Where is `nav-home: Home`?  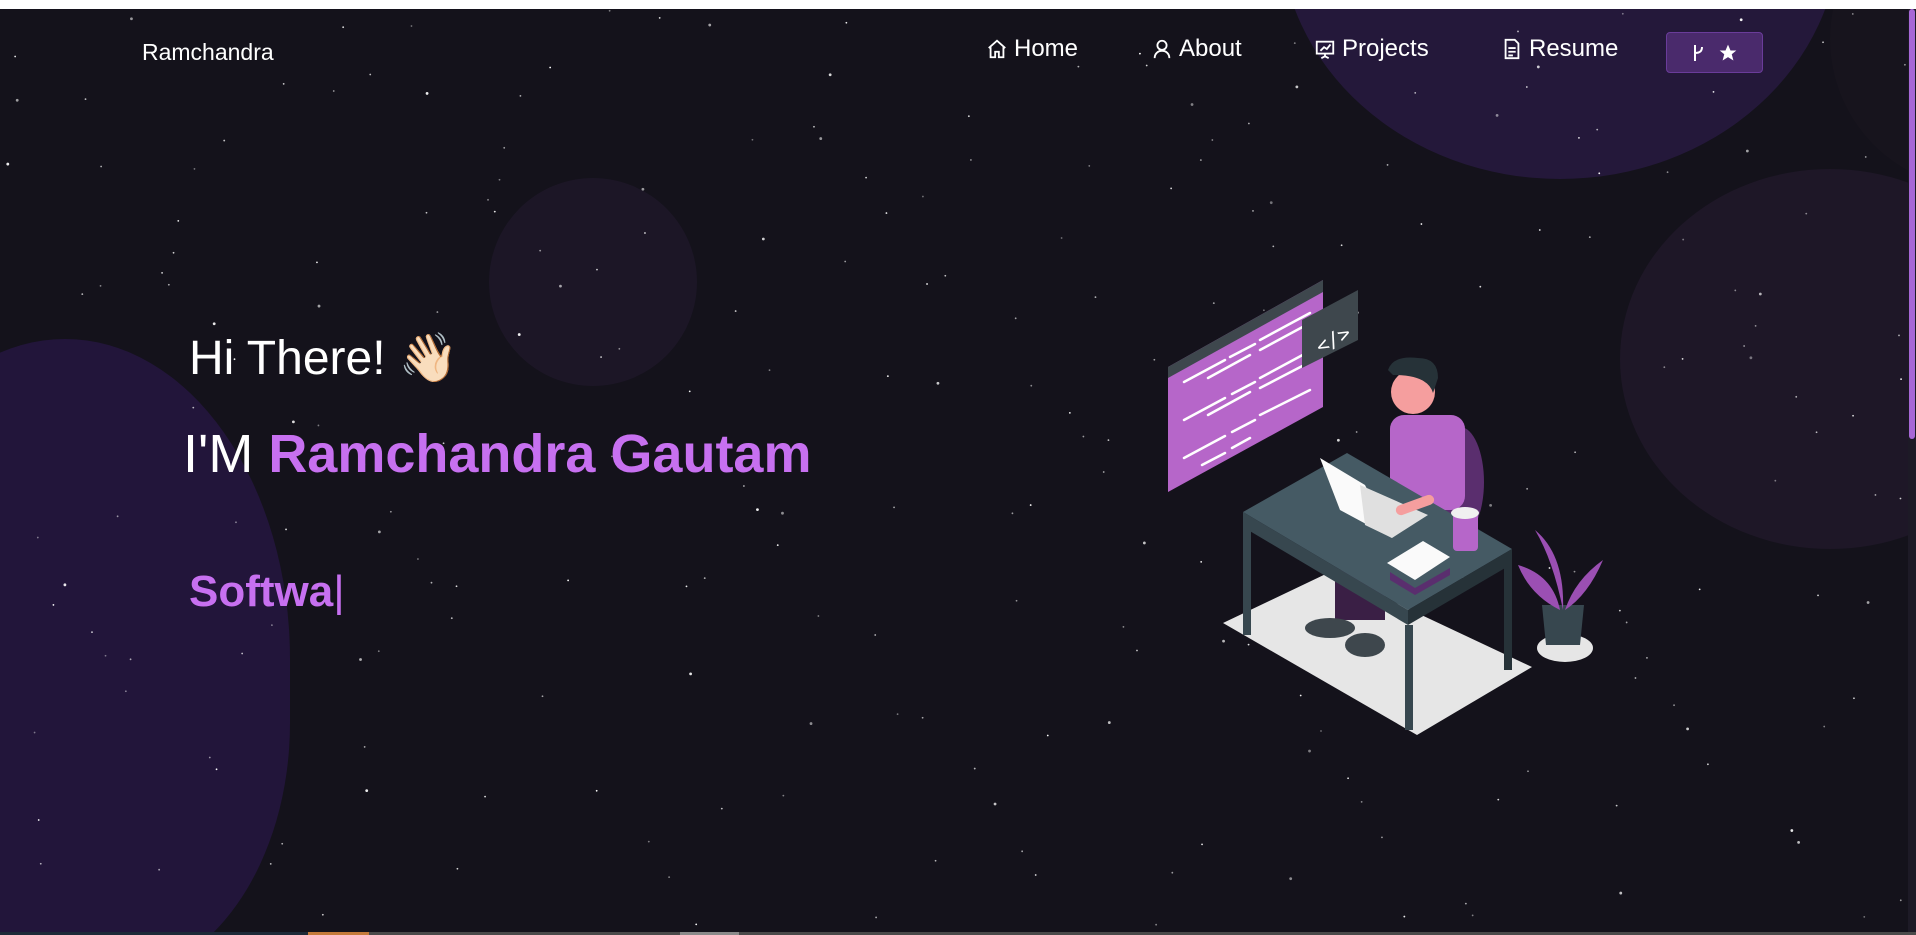 nav-home: Home is located at coordinates (1032, 49).